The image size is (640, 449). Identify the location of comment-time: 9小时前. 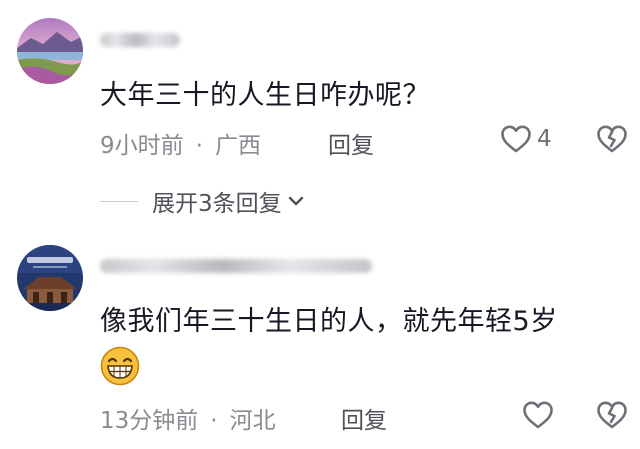
(142, 146).